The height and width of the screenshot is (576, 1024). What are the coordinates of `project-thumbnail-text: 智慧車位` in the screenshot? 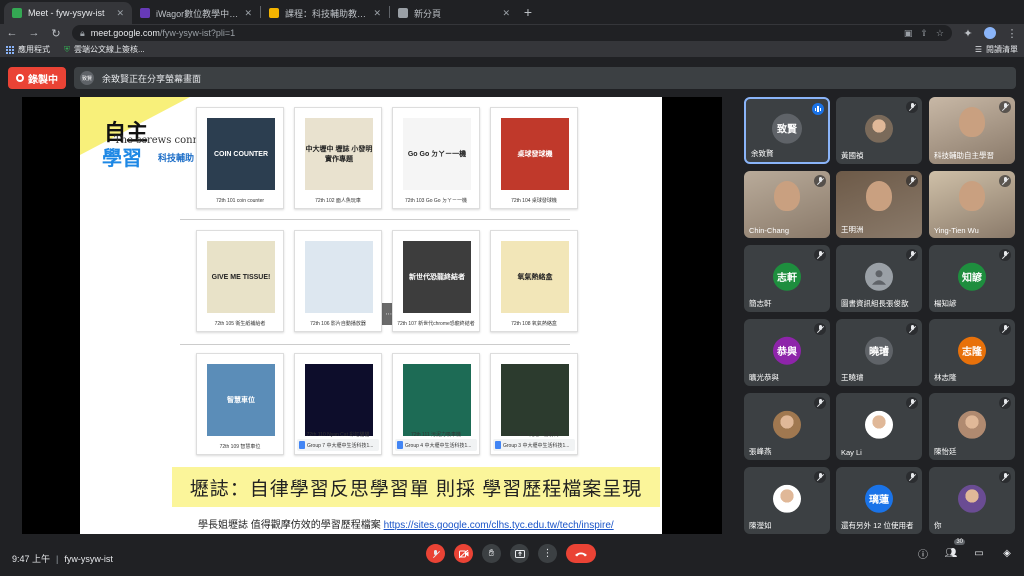 It's located at (241, 400).